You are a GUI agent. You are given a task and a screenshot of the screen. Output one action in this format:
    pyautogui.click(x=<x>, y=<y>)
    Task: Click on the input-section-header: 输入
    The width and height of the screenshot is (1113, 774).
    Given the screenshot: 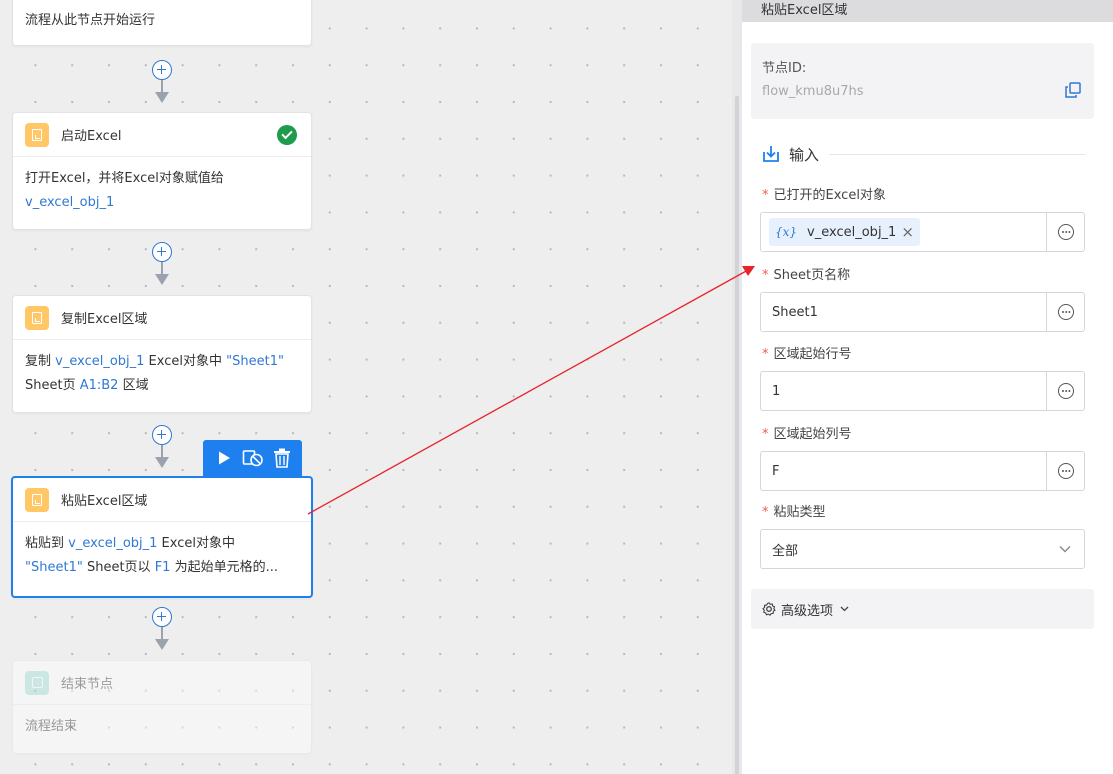 What is the action you would take?
    pyautogui.click(x=923, y=154)
    